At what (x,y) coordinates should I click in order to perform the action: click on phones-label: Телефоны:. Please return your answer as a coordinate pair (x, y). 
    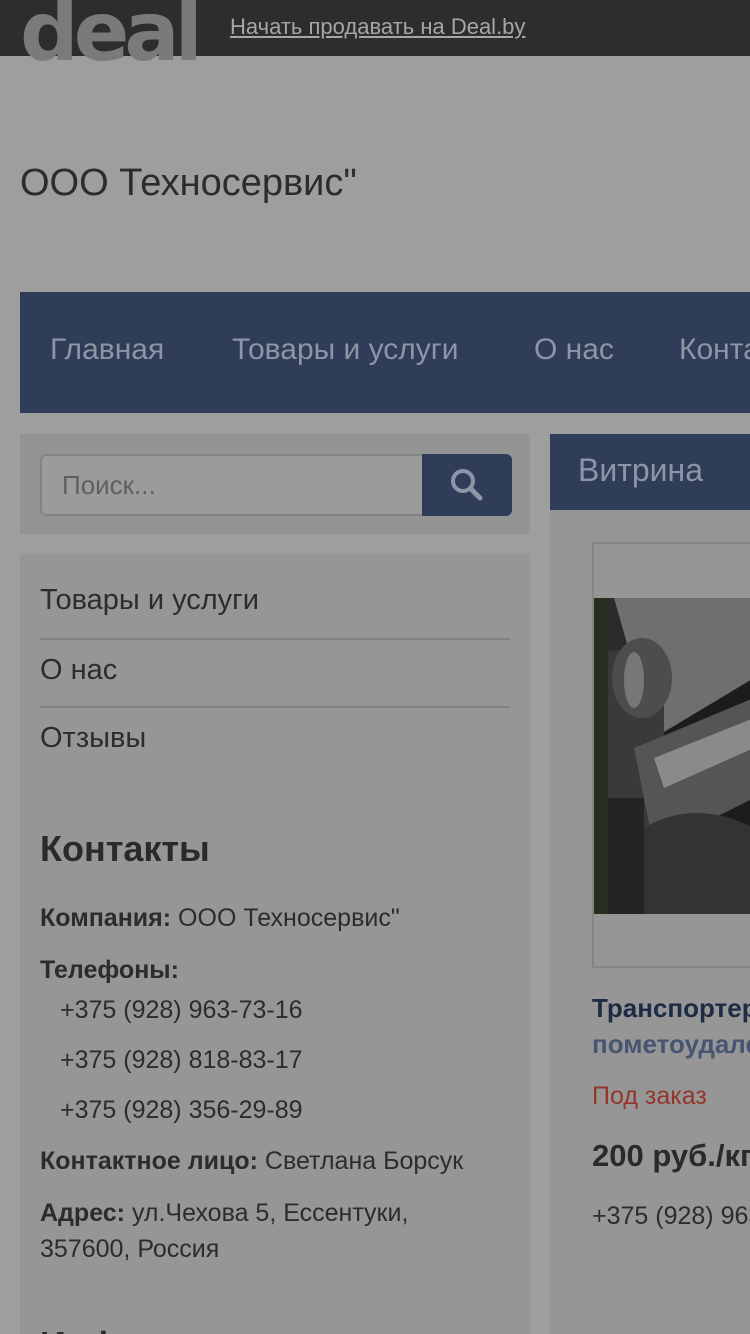
    Looking at the image, I should click on (109, 970).